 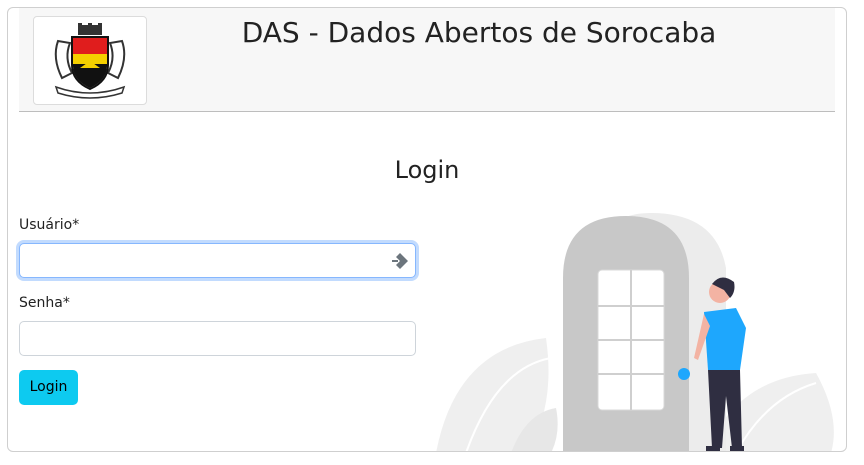 I want to click on coat-of-arms-icon, so click(x=90, y=61).